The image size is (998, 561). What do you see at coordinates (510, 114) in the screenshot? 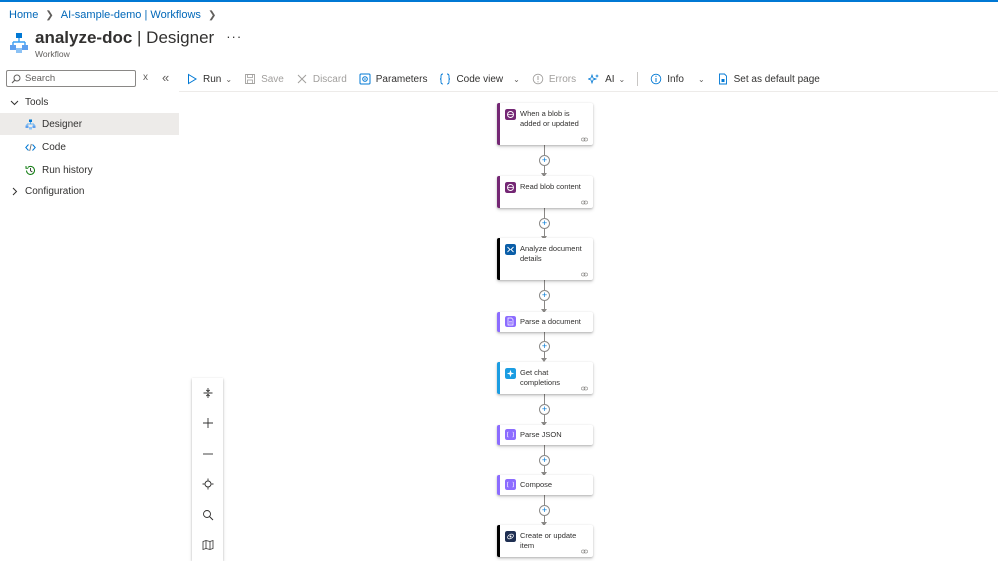
I see `blob-trigger-icon` at bounding box center [510, 114].